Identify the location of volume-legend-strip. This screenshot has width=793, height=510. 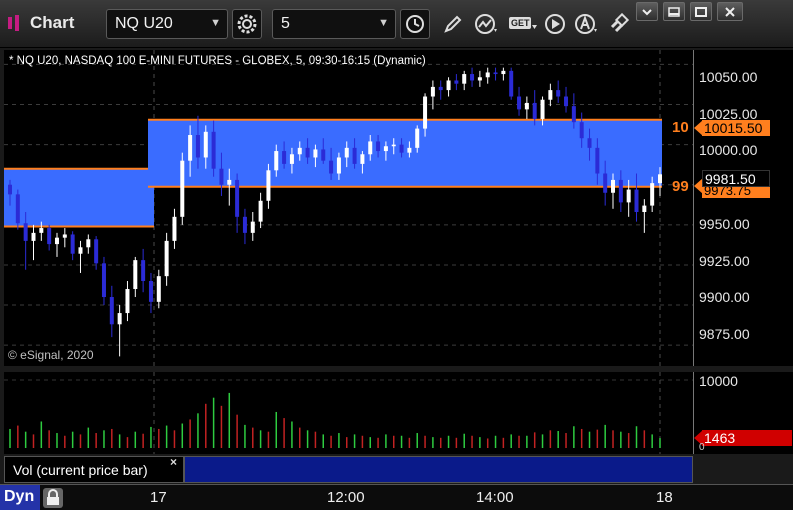
(438, 469).